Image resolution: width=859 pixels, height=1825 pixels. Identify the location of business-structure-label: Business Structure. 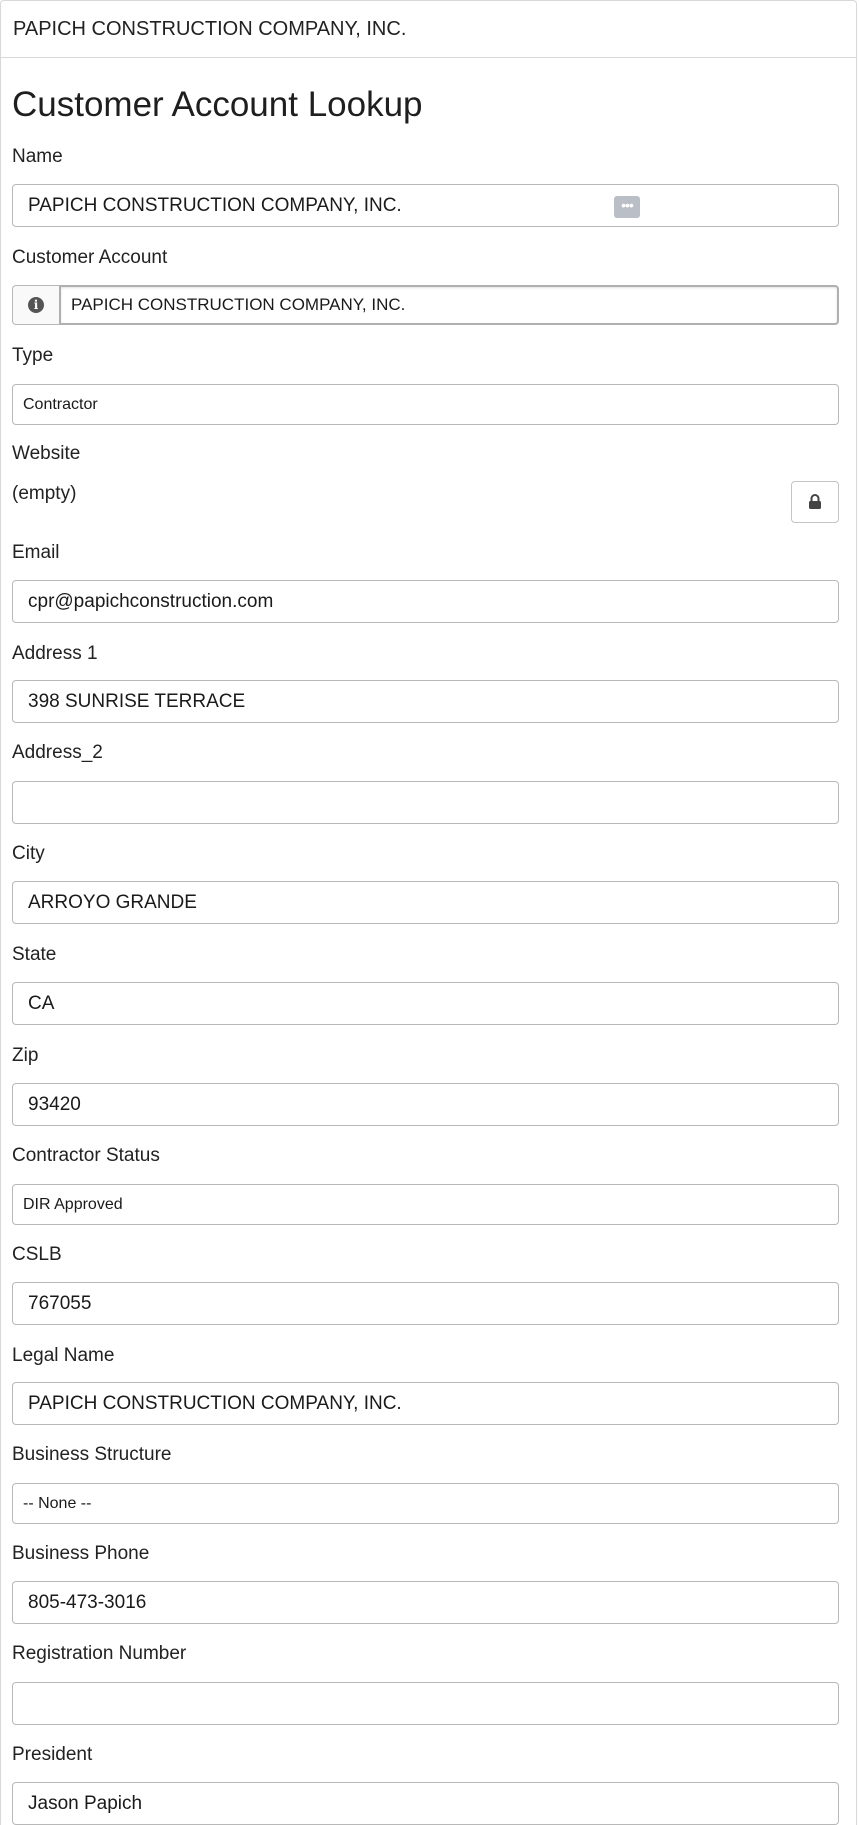
(92, 1454).